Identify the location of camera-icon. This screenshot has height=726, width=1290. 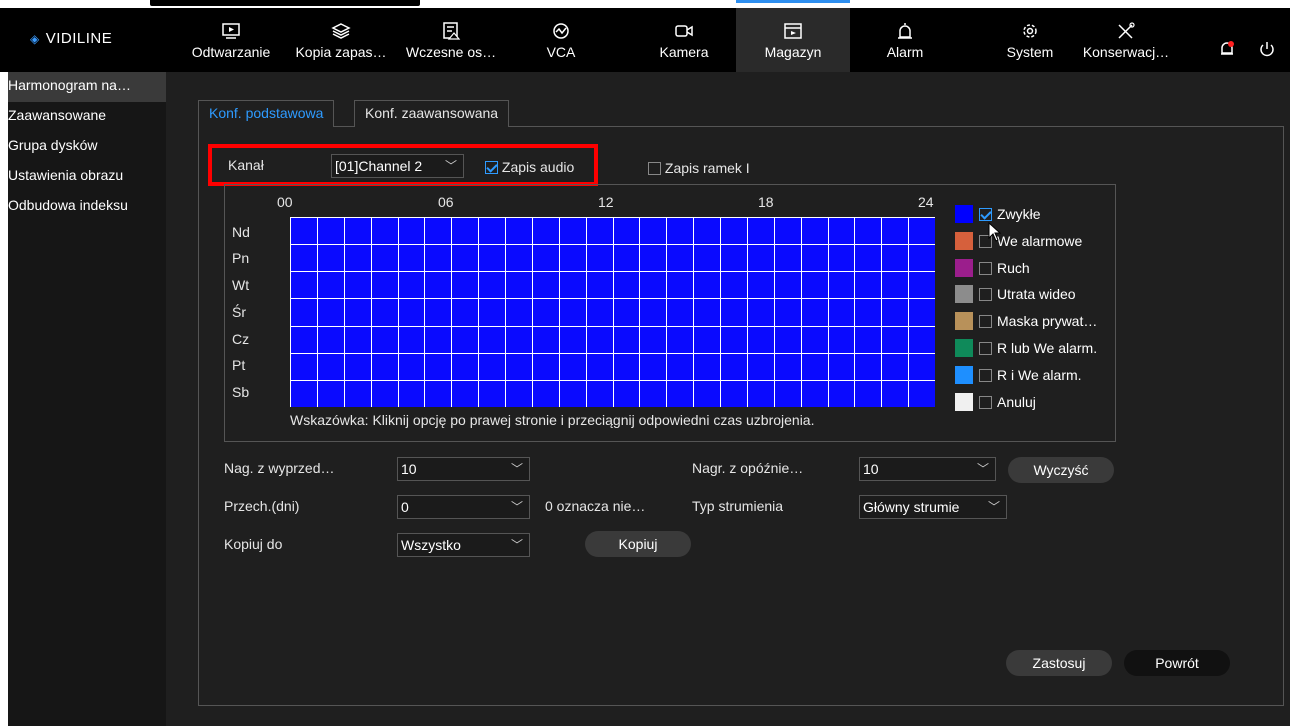
(684, 31).